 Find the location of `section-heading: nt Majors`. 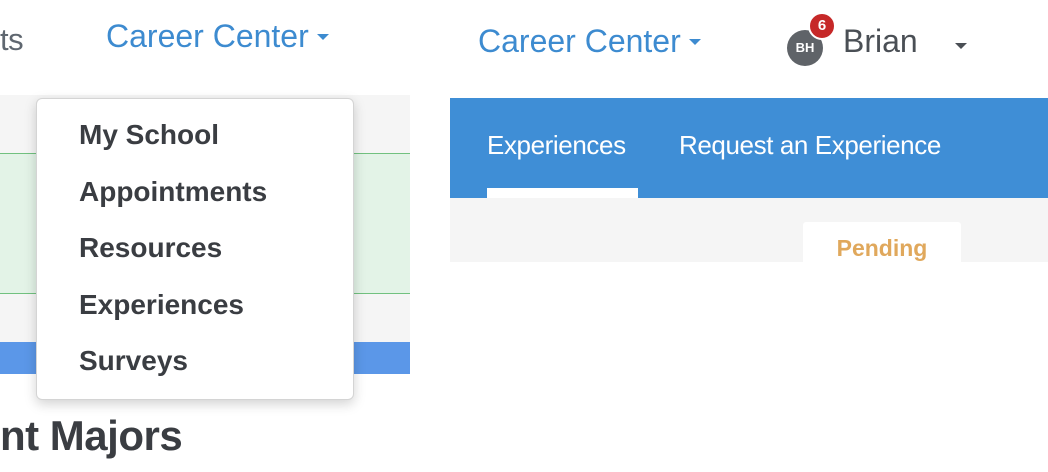

section-heading: nt Majors is located at coordinates (91, 435).